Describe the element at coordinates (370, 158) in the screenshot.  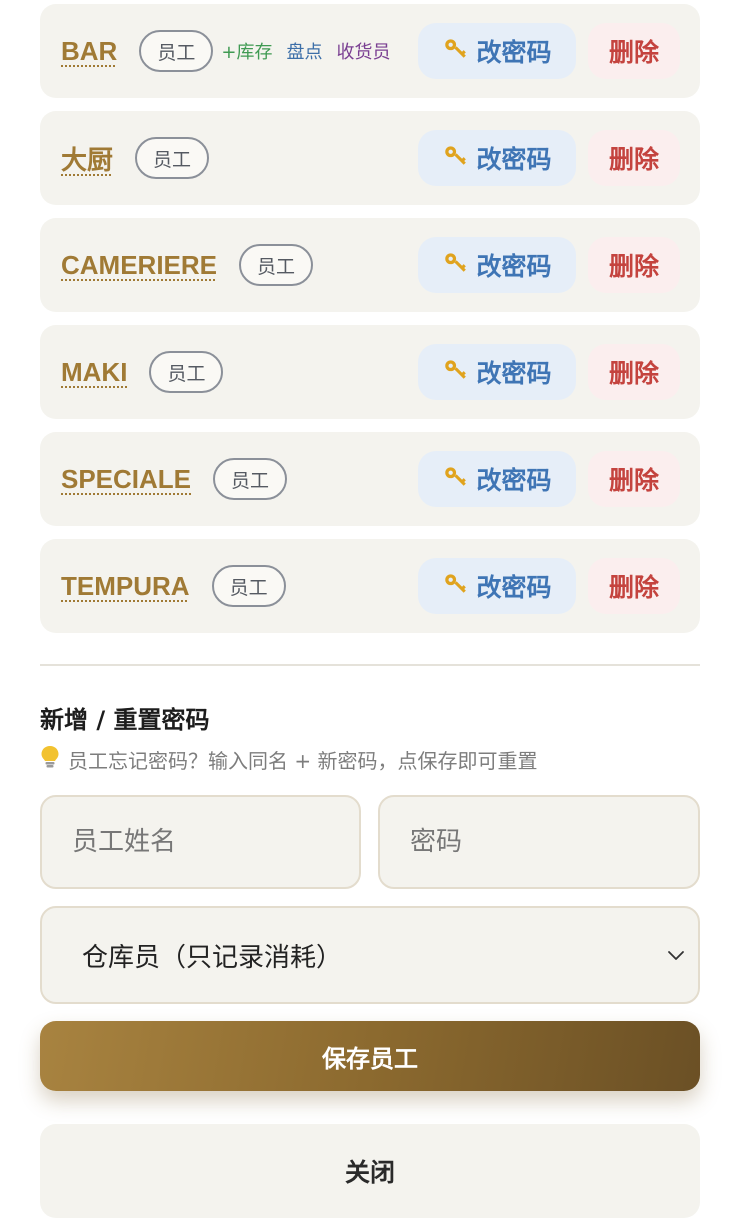
I see `staff-row: 大厨 员工 改密码 删除` at that location.